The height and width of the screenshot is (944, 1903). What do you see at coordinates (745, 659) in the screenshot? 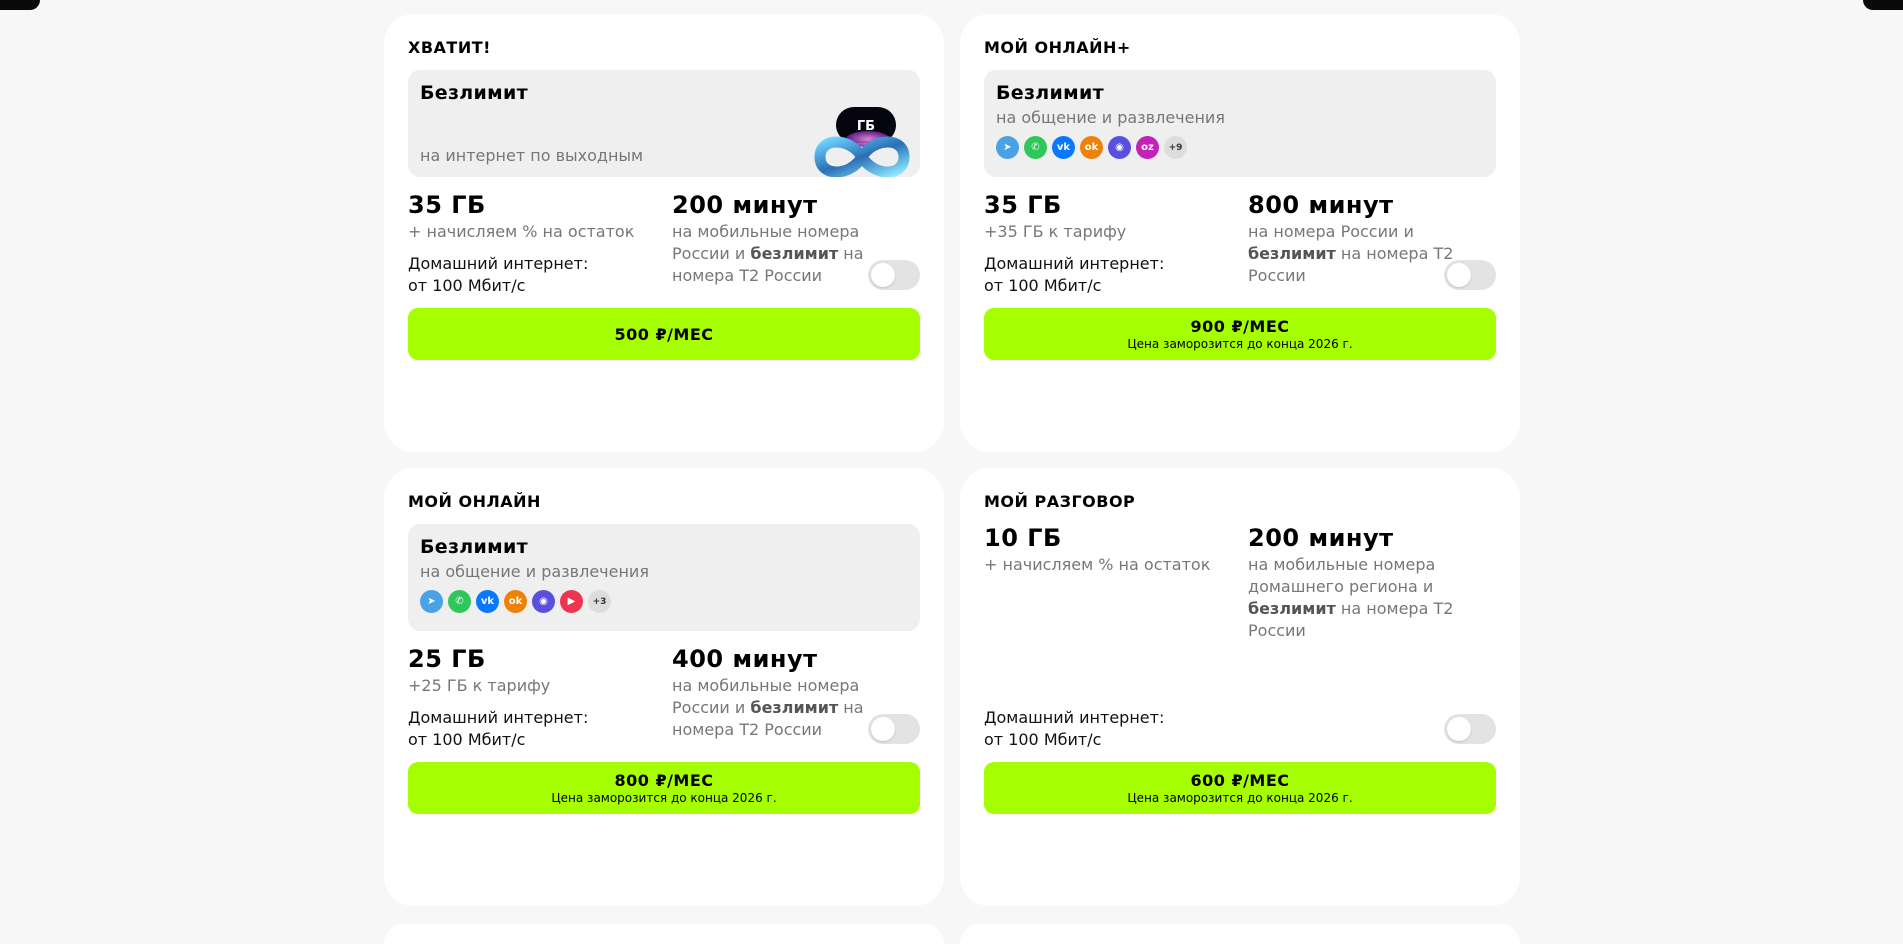
I see `minutes-amount: 400 минут` at bounding box center [745, 659].